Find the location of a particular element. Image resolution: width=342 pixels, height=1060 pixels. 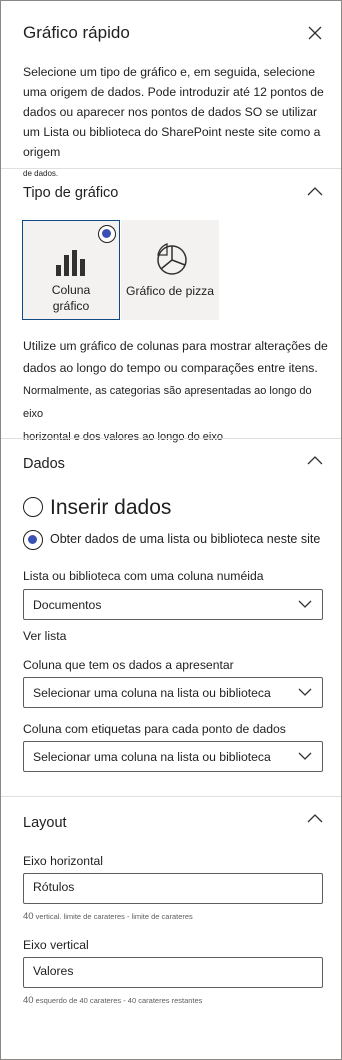

data-section-title: Dados is located at coordinates (44, 464).